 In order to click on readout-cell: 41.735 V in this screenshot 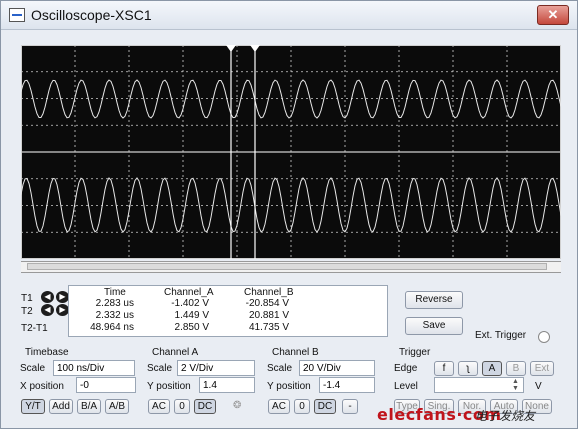, I will do `click(268, 327)`.